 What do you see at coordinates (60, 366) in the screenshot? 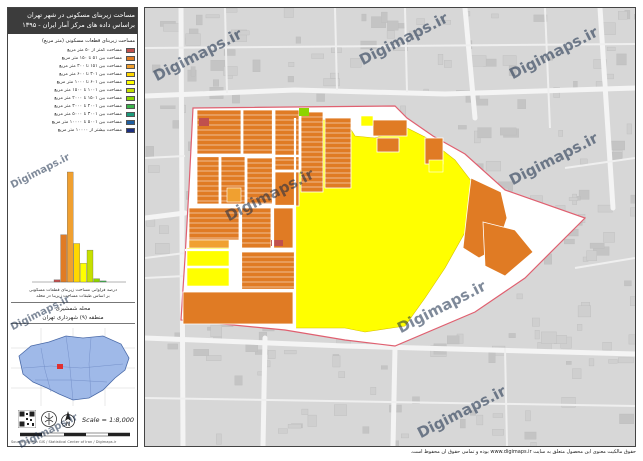
I see `neighborhood-marker` at bounding box center [60, 366].